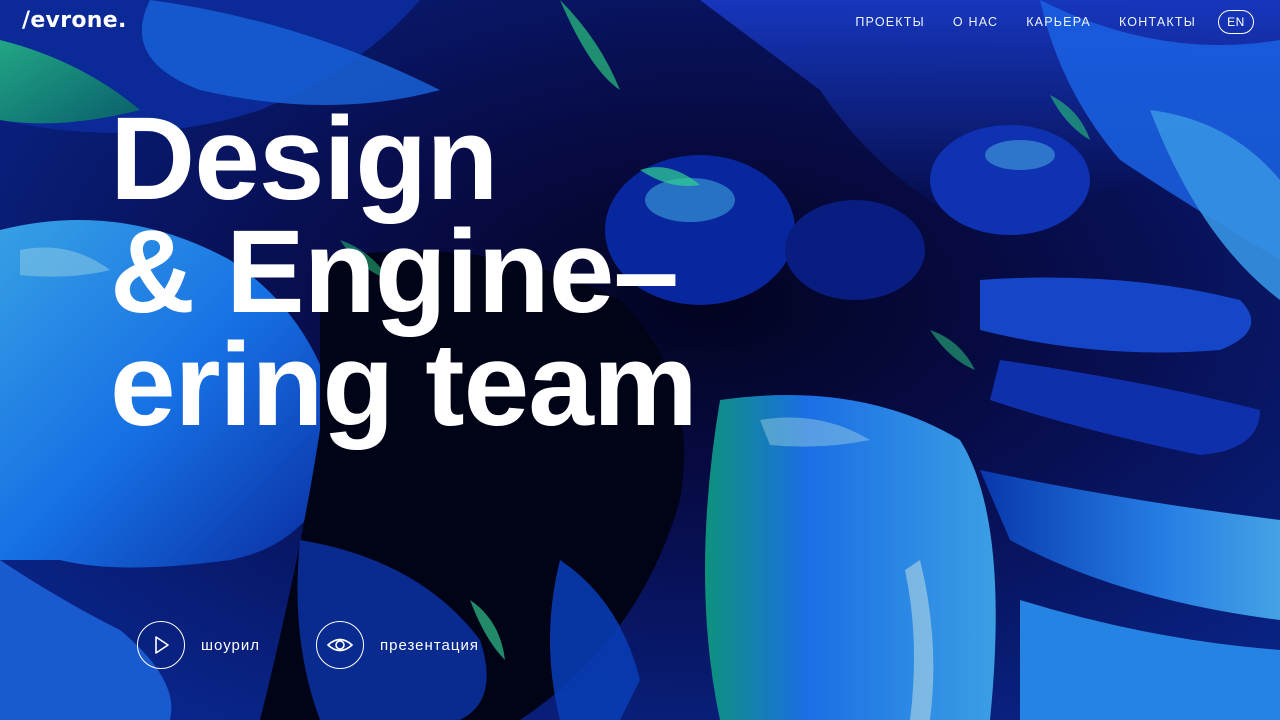 This screenshot has height=720, width=1280. Describe the element at coordinates (198, 645) in the screenshot. I see `showreel-button: шоурил` at that location.